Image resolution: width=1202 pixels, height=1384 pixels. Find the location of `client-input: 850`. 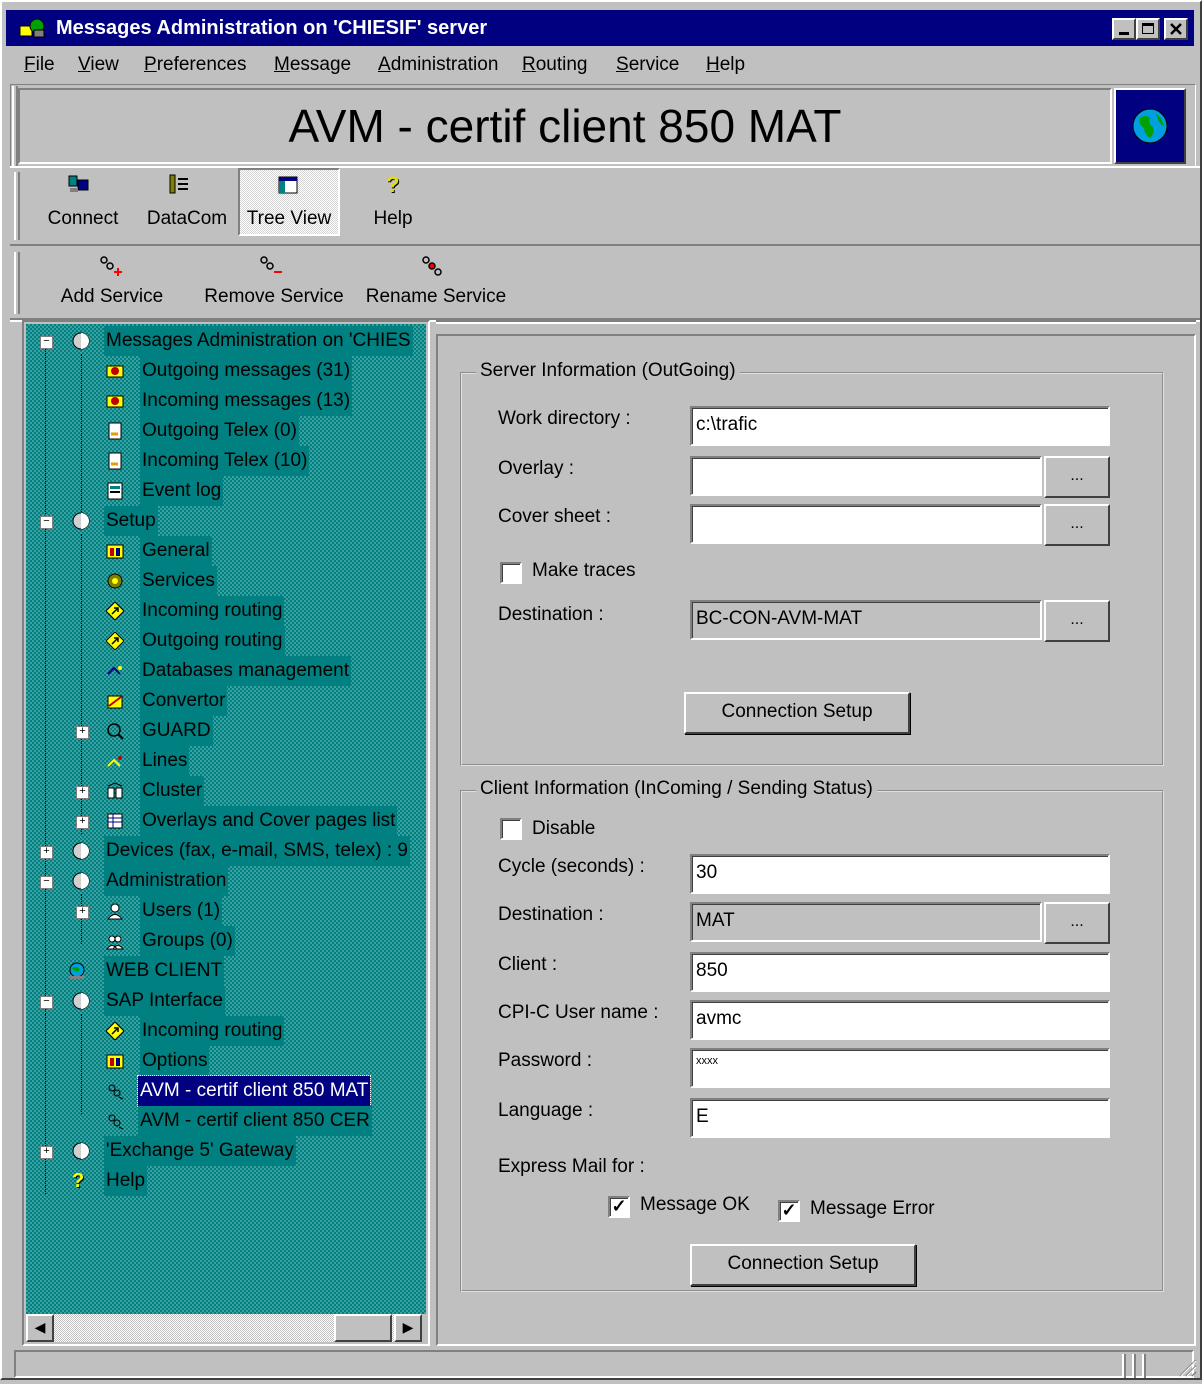

client-input: 850 is located at coordinates (900, 972).